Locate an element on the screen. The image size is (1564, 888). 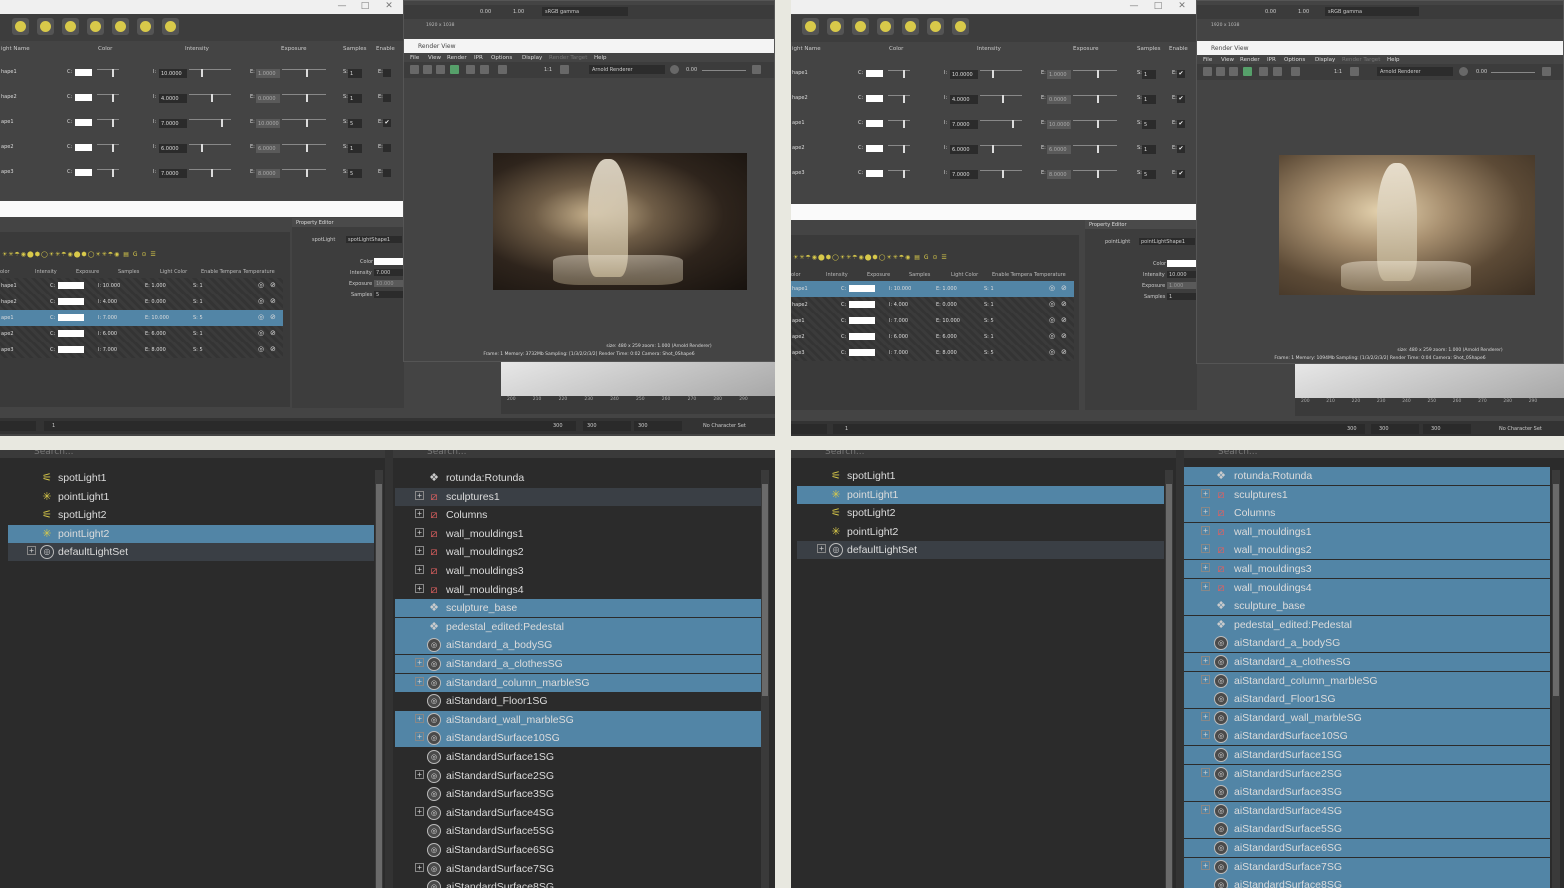
intensity-field: 10.000 is located at coordinates (1182, 274).